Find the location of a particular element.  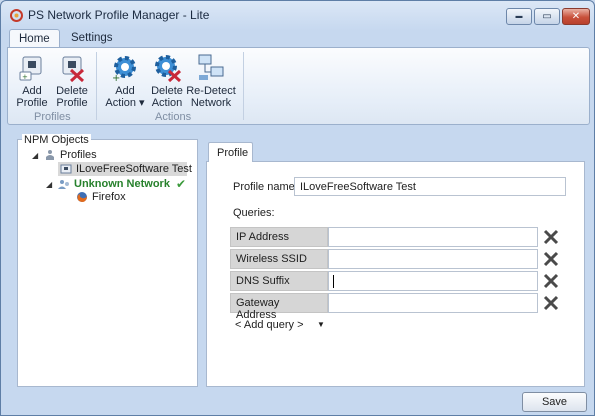

query-row: IP Address is located at coordinates (384, 237).